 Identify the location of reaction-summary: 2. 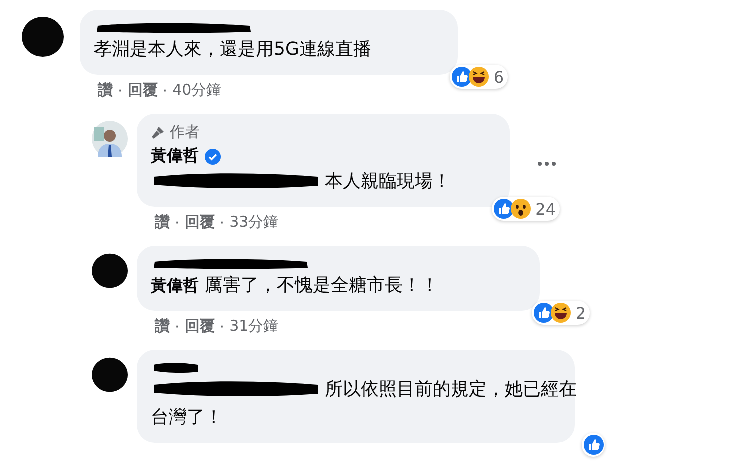
(561, 313).